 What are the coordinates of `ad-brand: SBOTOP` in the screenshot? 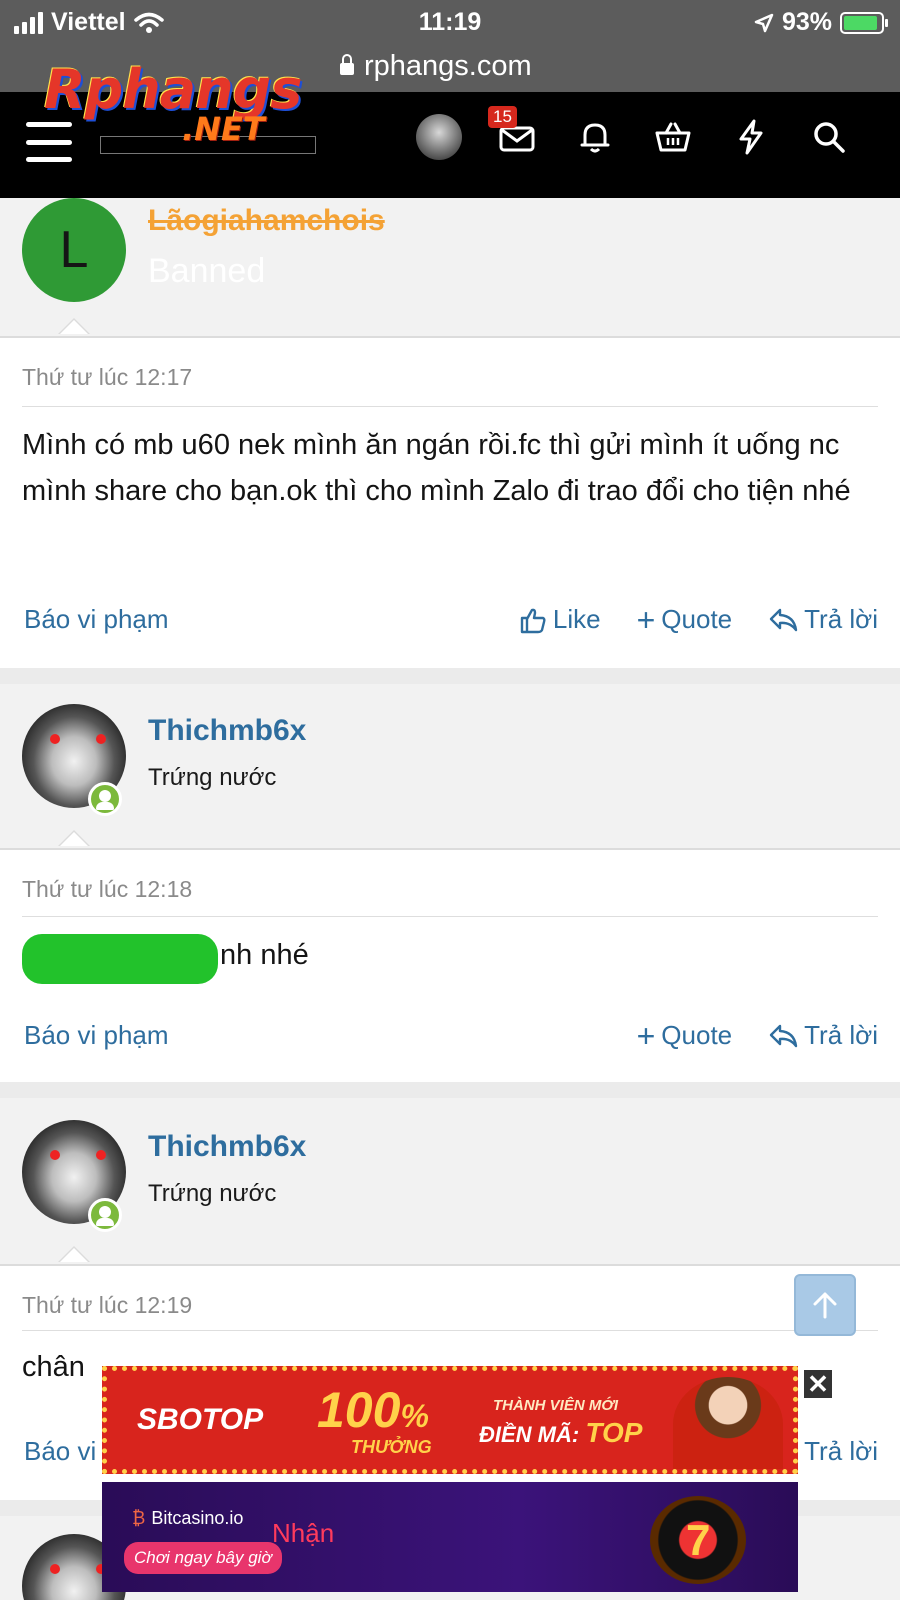 It's located at (200, 1419).